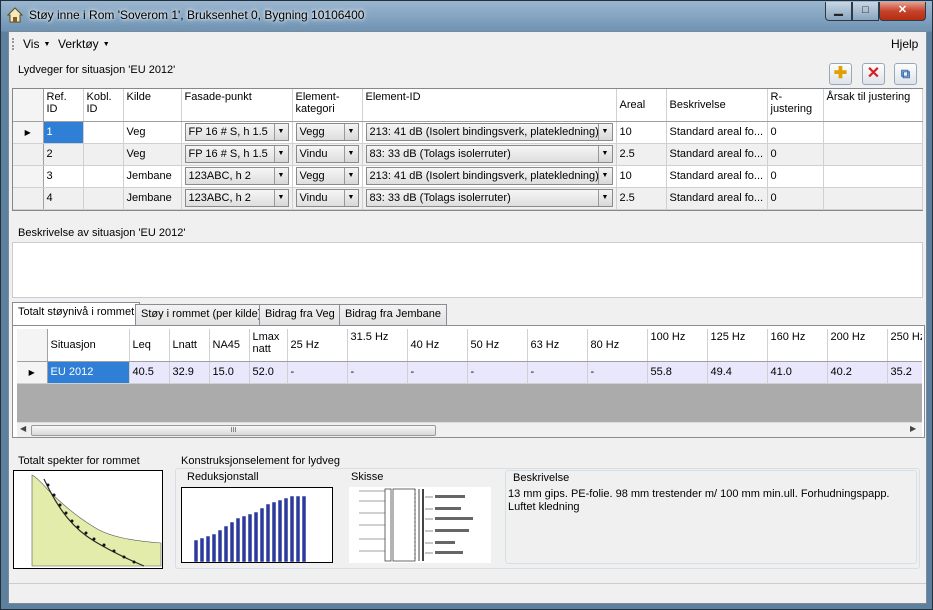  I want to click on ref-id-cell: 4, so click(63, 198).